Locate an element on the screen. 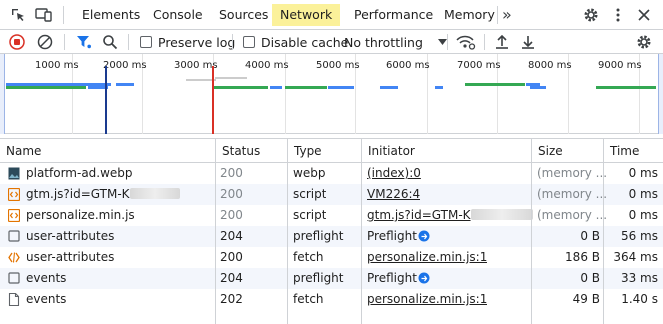 The height and width of the screenshot is (324, 663). search-icon is located at coordinates (110, 42).